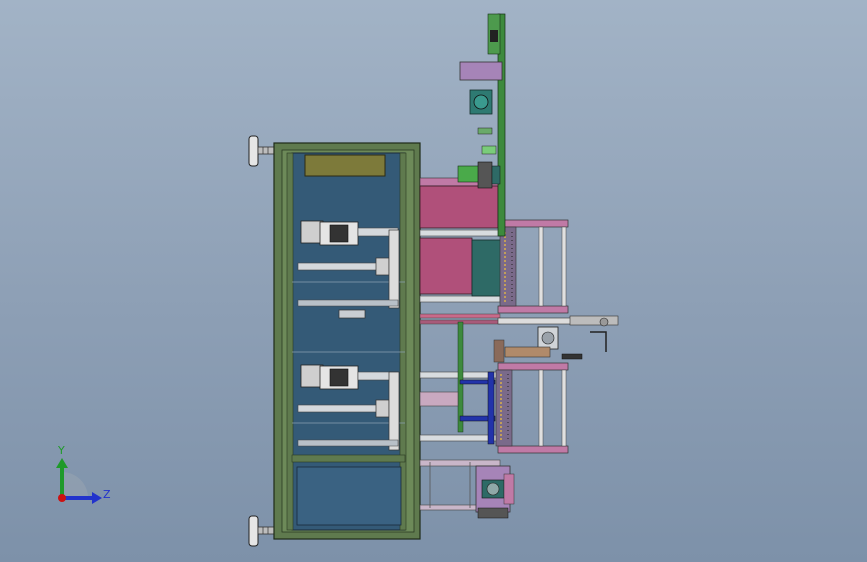  Describe the element at coordinates (75, 485) in the screenshot. I see `triad-plane-icon` at that location.